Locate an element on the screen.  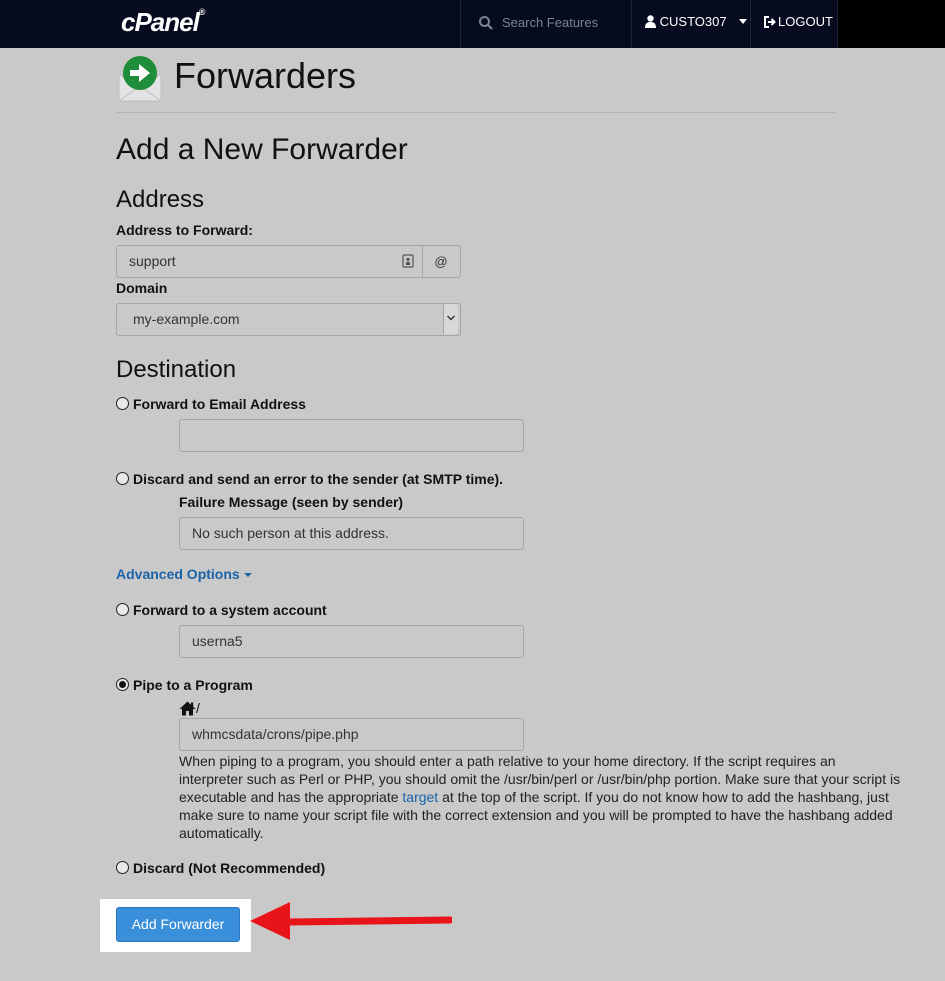
search-icon is located at coordinates (486, 23).